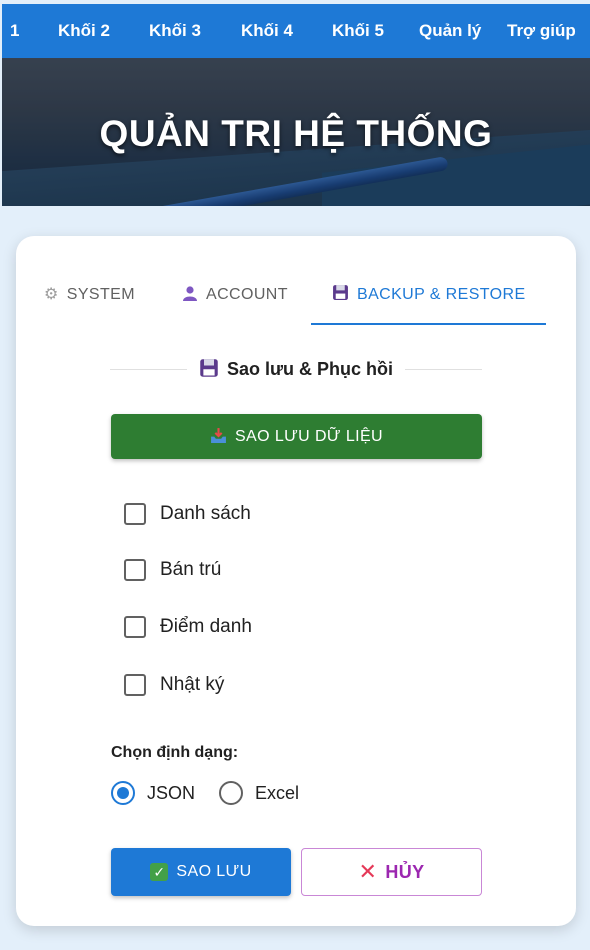  What do you see at coordinates (100, 294) in the screenshot?
I see `tab-system-label: SYSTEM` at bounding box center [100, 294].